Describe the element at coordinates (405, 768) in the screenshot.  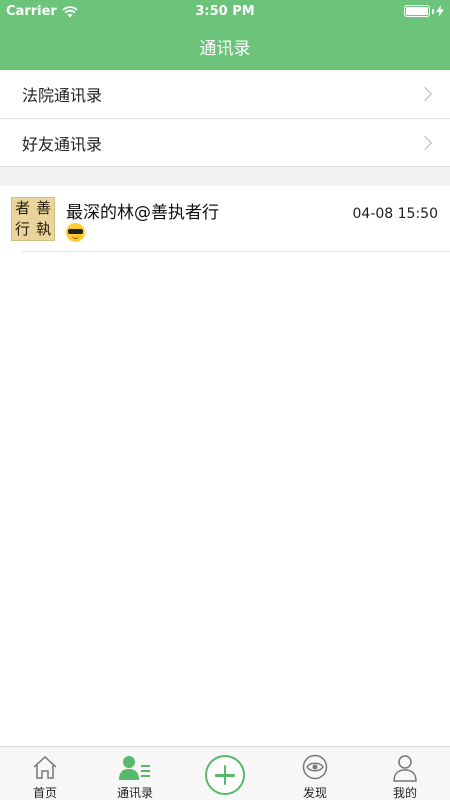
I see `person-icon` at that location.